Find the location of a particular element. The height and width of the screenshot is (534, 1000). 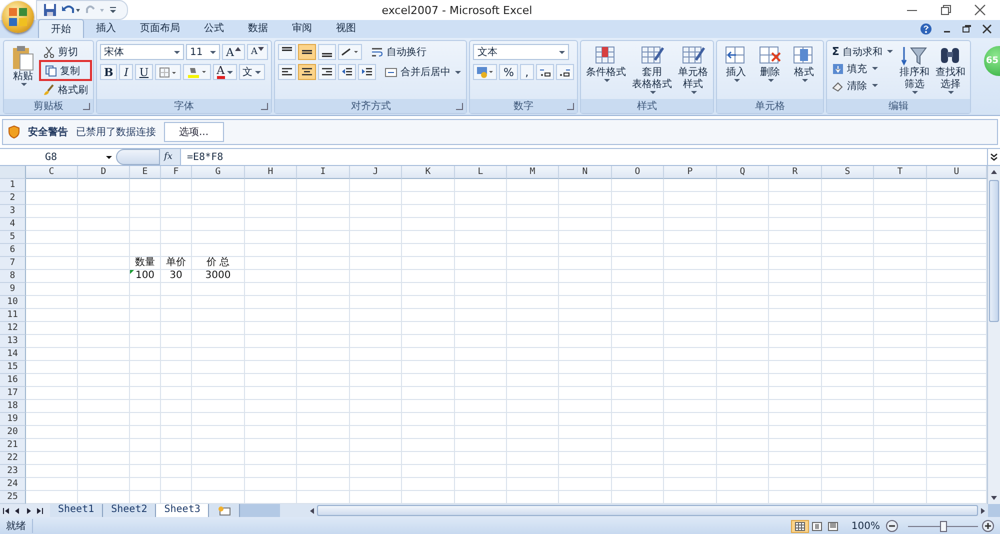

sheet-tab: Sheet2 is located at coordinates (129, 510).